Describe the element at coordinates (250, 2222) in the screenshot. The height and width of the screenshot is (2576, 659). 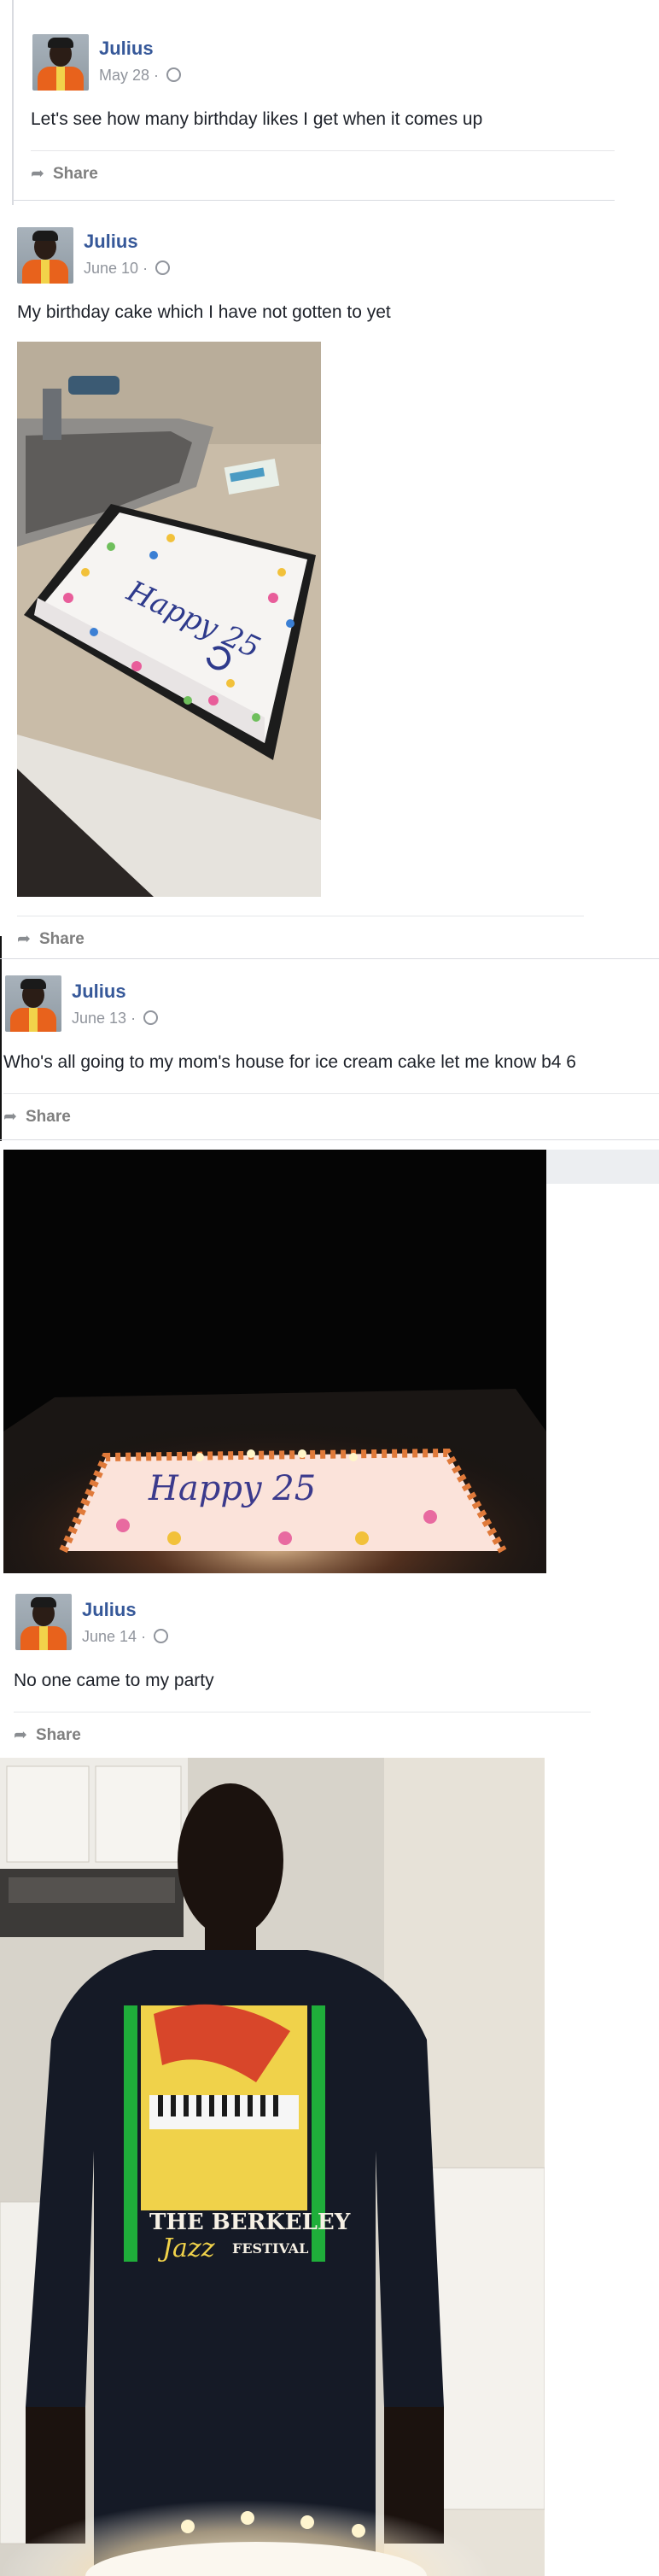
I see `shirt-line-1: THE BERKELEY` at that location.